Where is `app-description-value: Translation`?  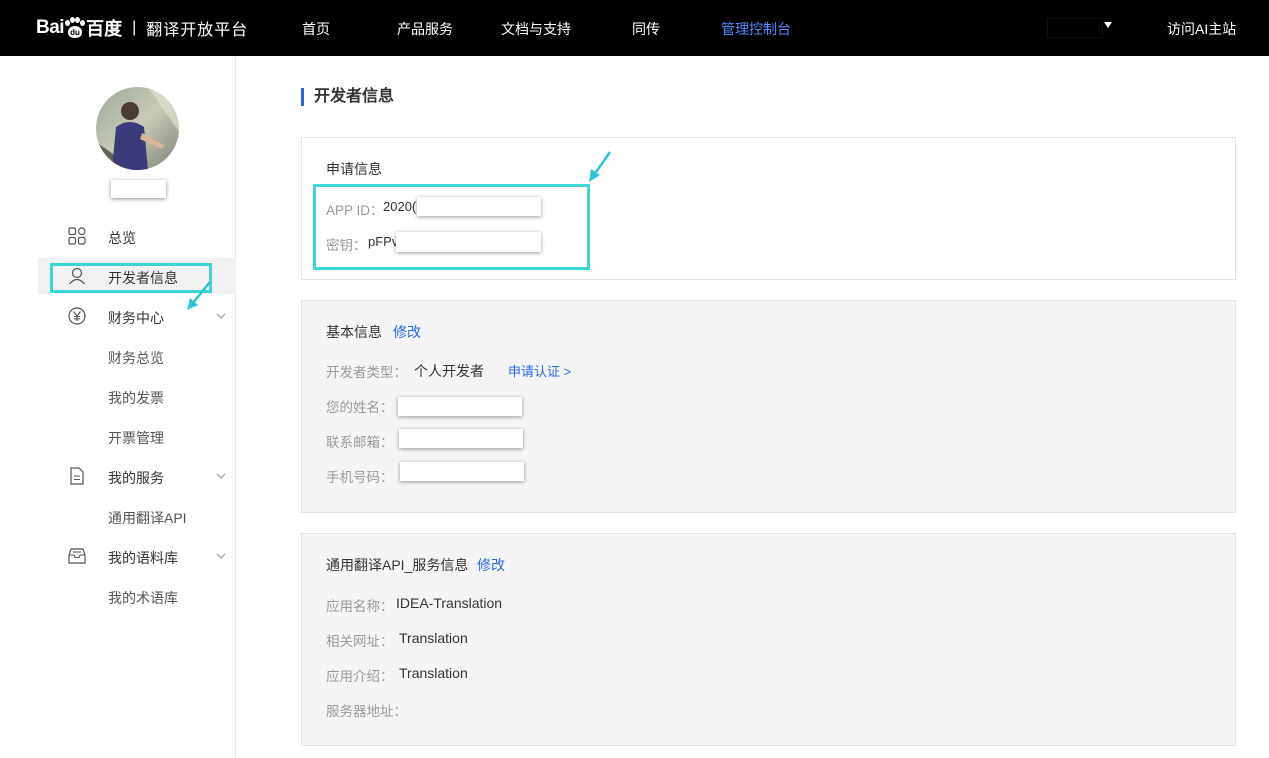
app-description-value: Translation is located at coordinates (433, 673).